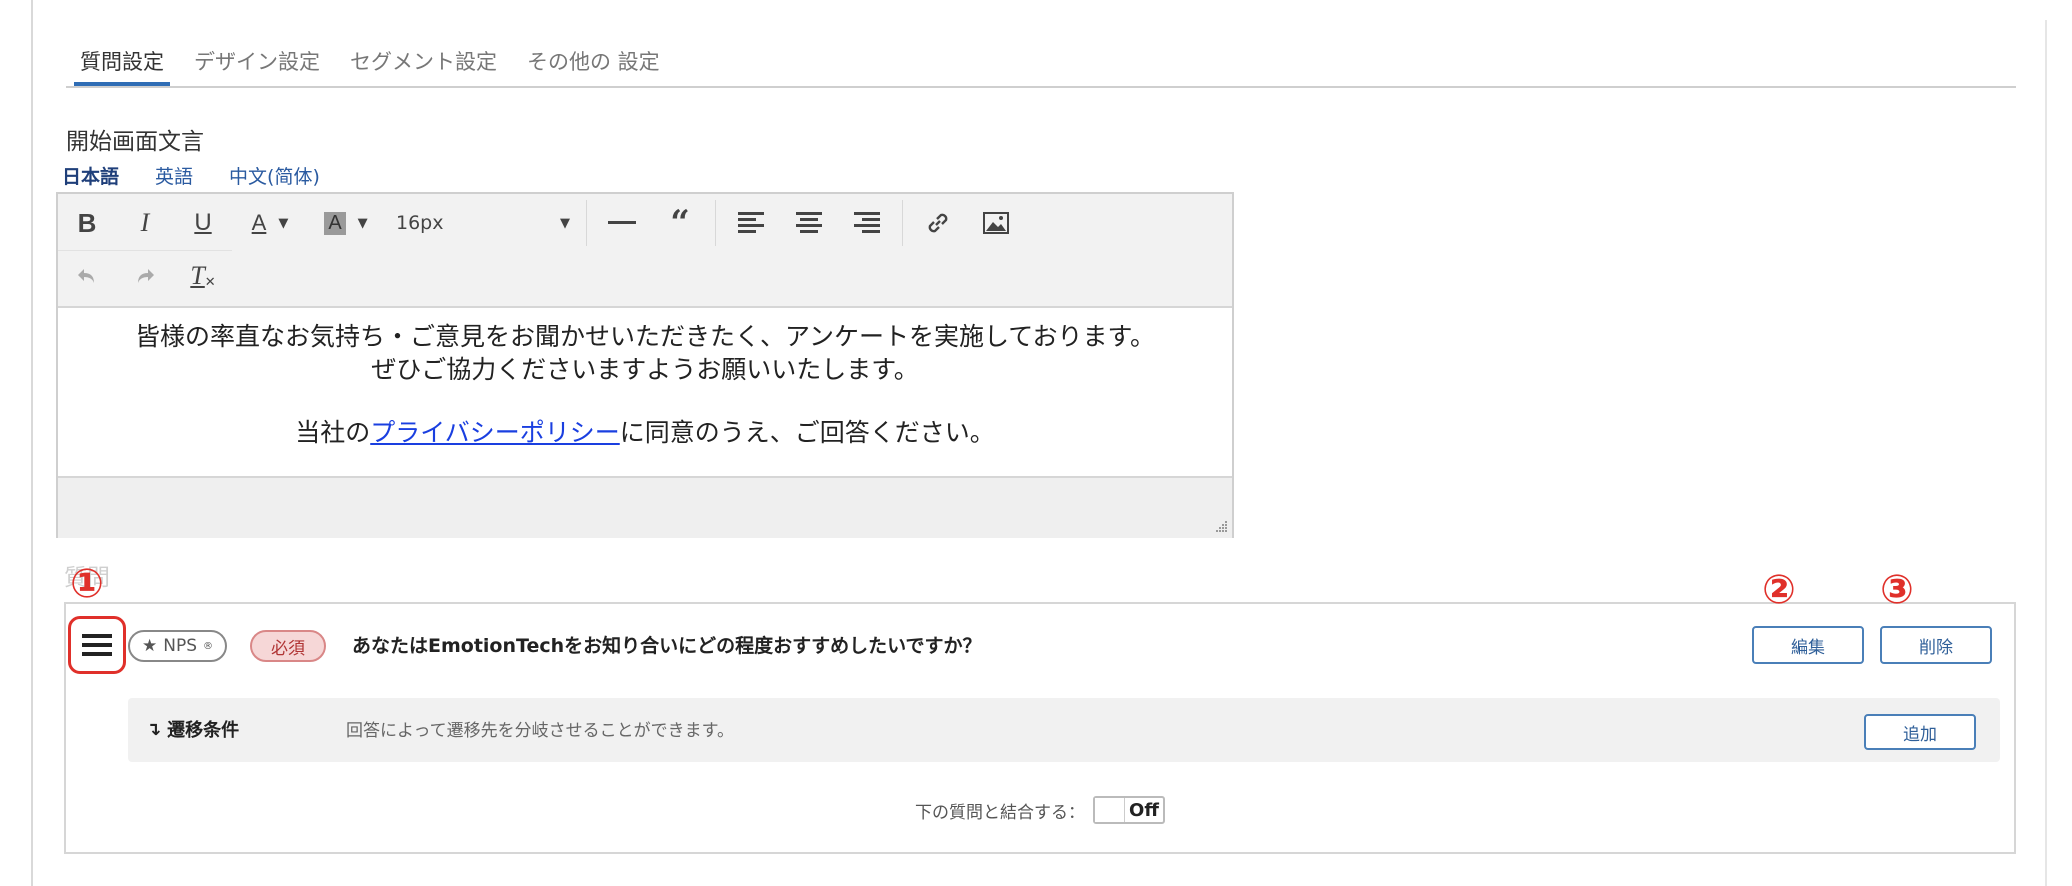 Image resolution: width=2072 pixels, height=886 pixels. What do you see at coordinates (135, 142) in the screenshot?
I see `start-screen-text-heading: 開始画面文言` at bounding box center [135, 142].